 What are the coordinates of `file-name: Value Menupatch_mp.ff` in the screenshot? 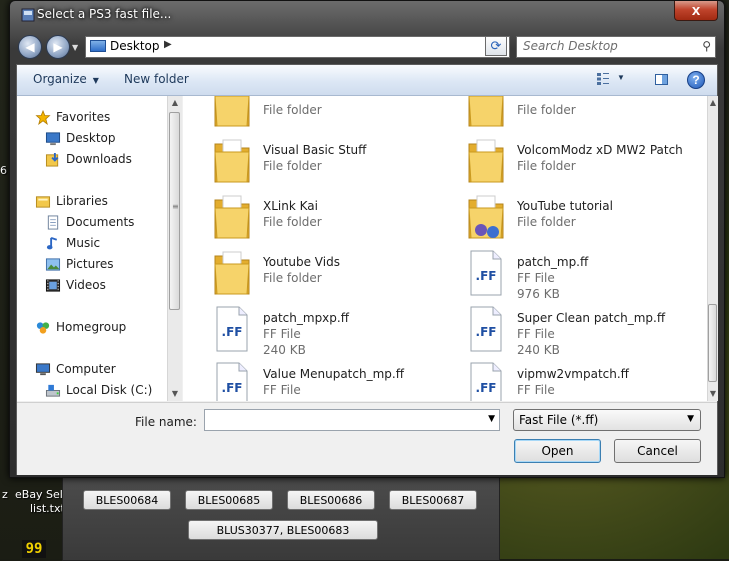 It's located at (333, 374).